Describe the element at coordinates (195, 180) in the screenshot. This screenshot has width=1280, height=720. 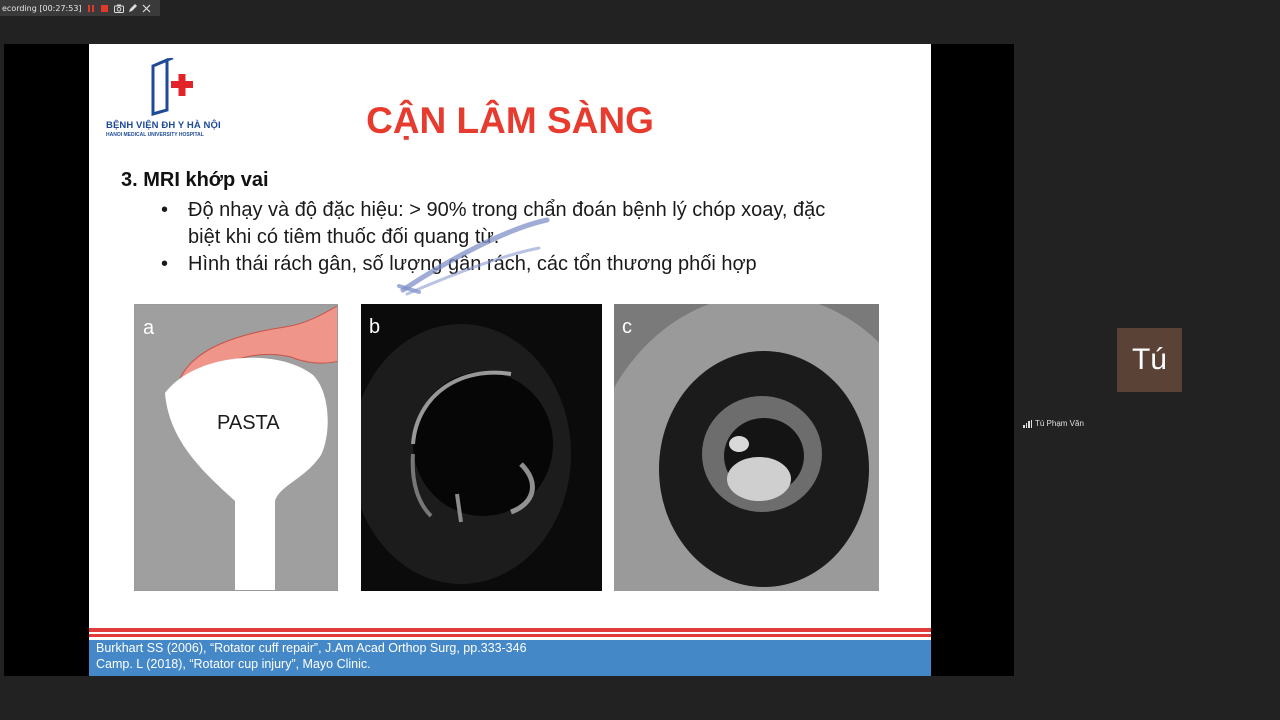
I see `section-heading: 3. MRI khớp vai` at that location.